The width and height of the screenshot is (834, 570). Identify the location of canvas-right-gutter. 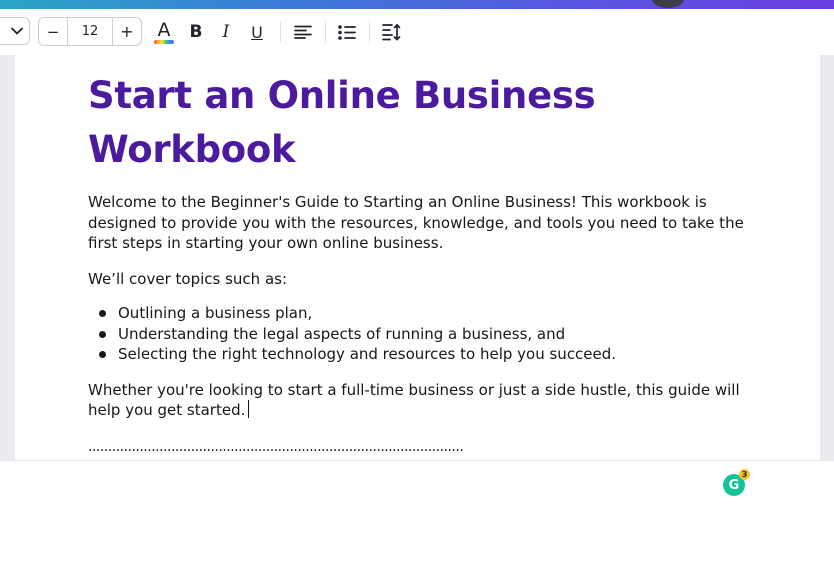
(827, 257).